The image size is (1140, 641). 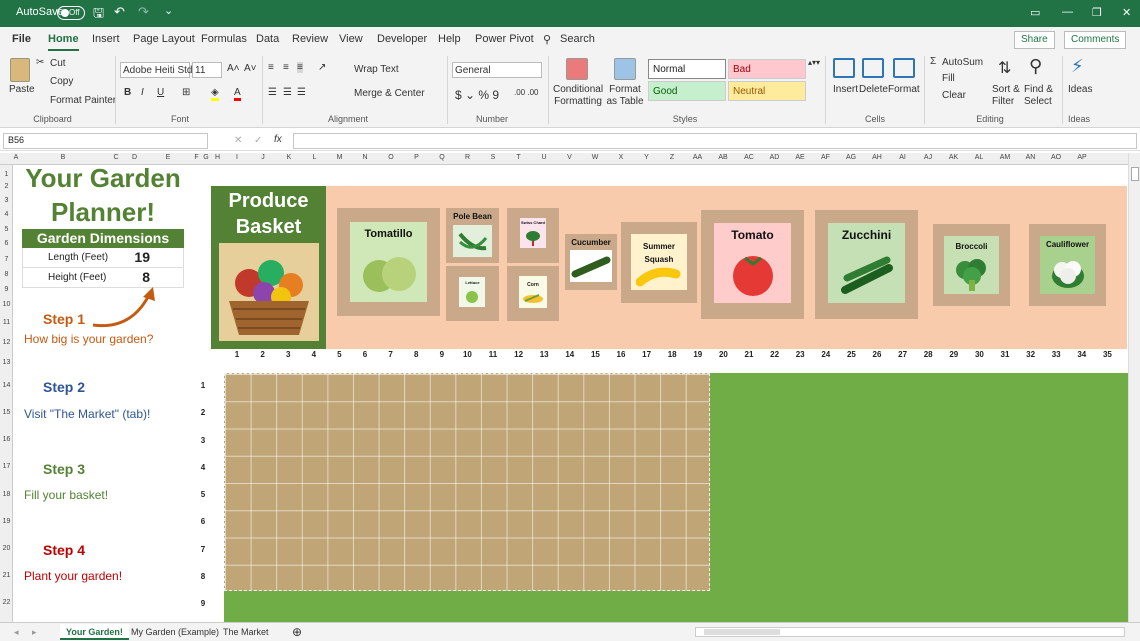 What do you see at coordinates (767, 69) in the screenshot?
I see `style-bad: Bad` at bounding box center [767, 69].